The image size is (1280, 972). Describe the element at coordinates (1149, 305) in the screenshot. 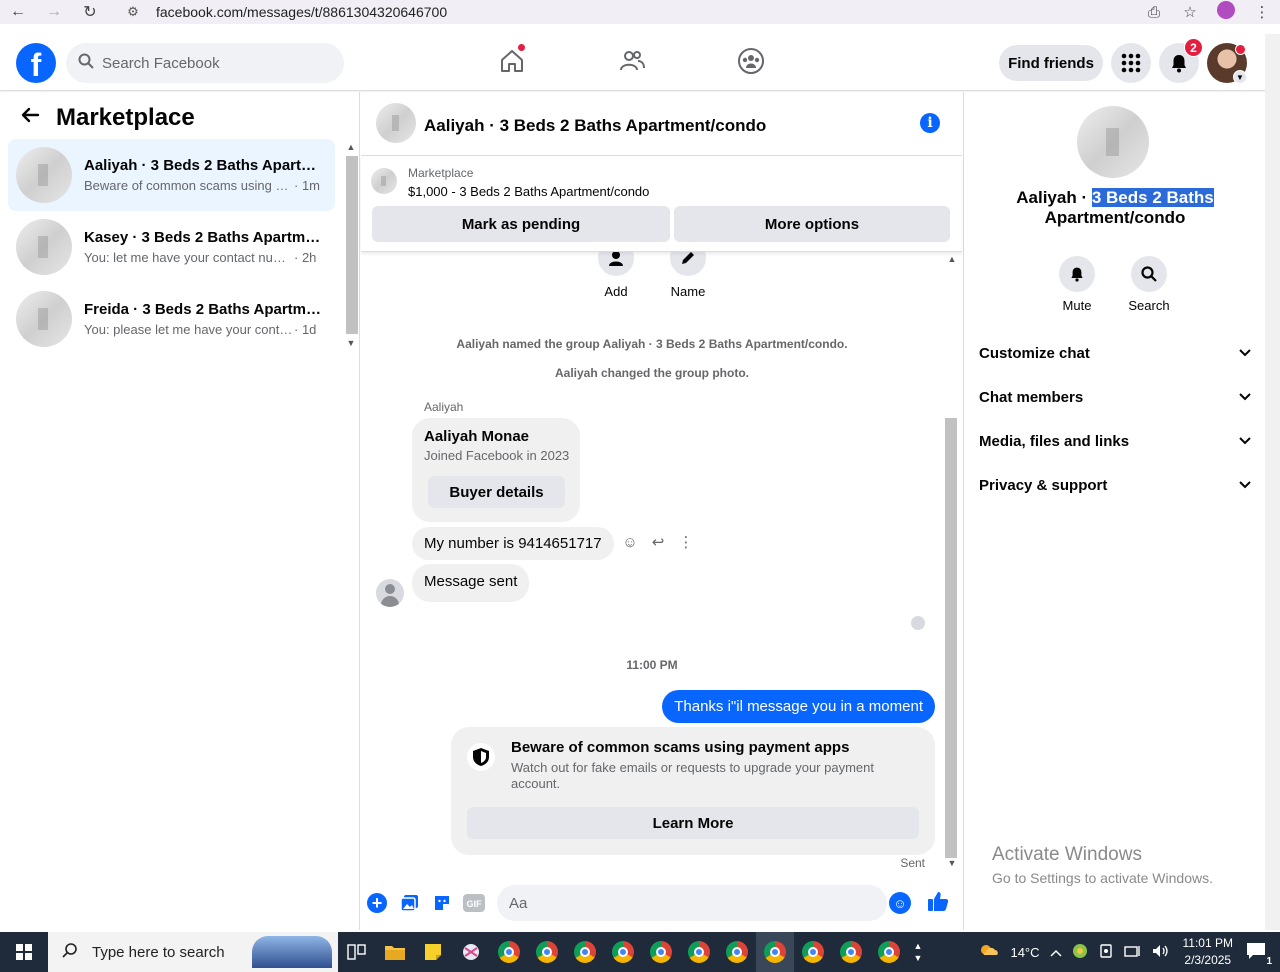

I see `search-label: Search` at that location.